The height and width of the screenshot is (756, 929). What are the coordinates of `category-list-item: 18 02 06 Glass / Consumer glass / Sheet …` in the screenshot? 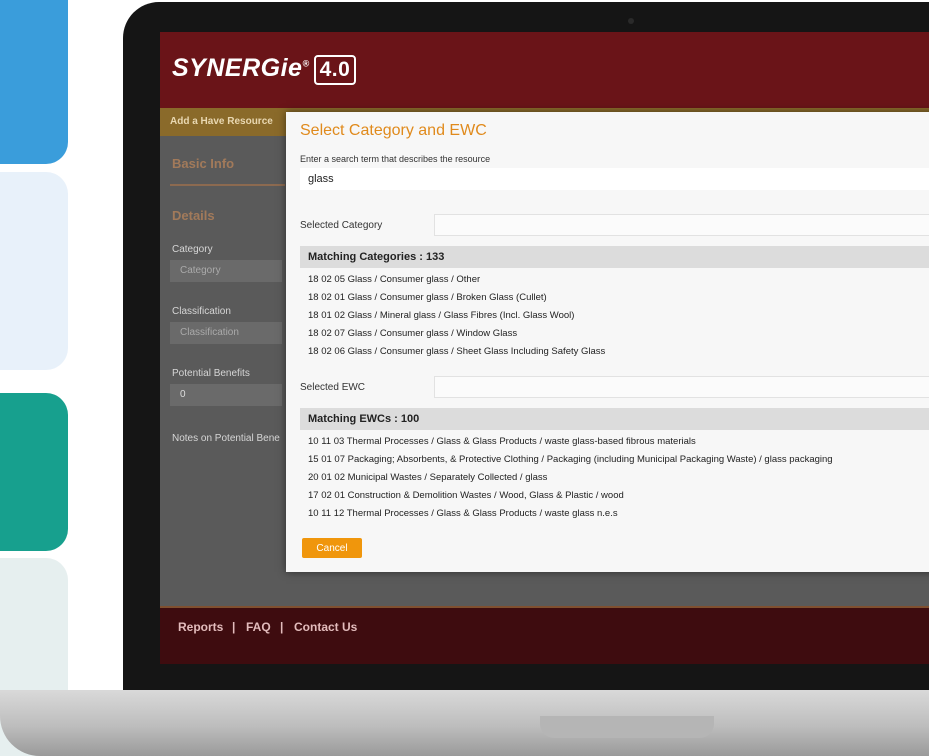 It's located at (456, 351).